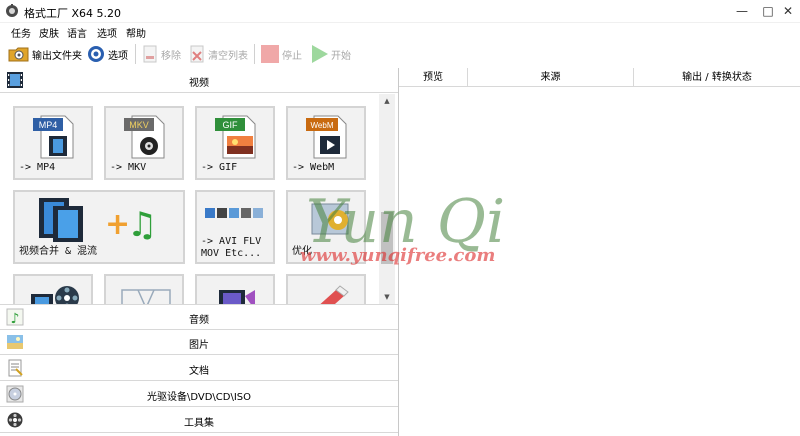 The width and height of the screenshot is (800, 436). Describe the element at coordinates (45, 54) in the screenshot. I see `output-folder-button: 输出文件夹` at that location.